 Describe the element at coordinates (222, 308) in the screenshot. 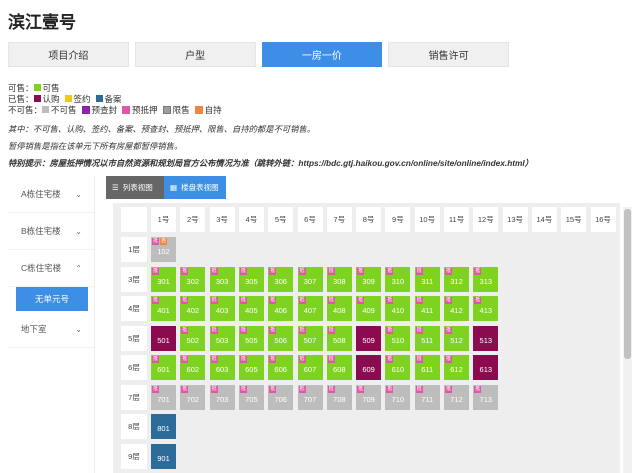

I see `unit-cell: 403 抵` at that location.